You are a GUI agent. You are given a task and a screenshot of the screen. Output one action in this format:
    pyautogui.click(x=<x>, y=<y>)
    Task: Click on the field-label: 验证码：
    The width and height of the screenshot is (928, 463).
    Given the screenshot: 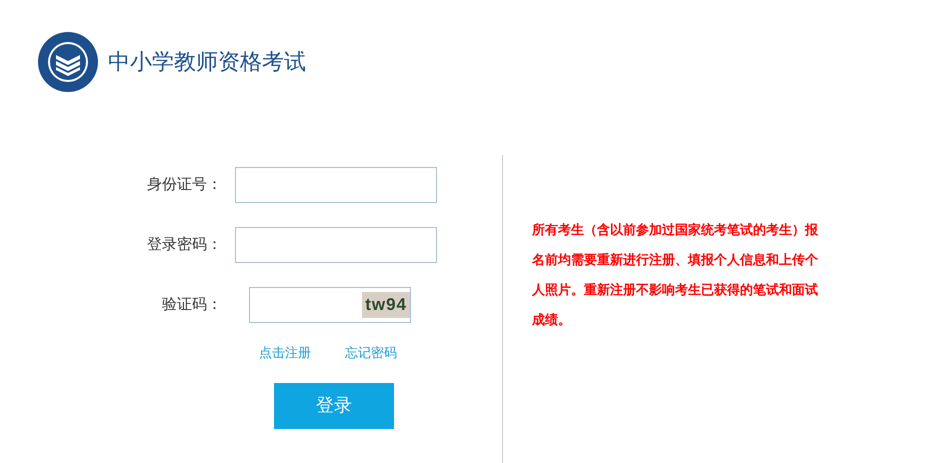 What is the action you would take?
    pyautogui.click(x=191, y=304)
    